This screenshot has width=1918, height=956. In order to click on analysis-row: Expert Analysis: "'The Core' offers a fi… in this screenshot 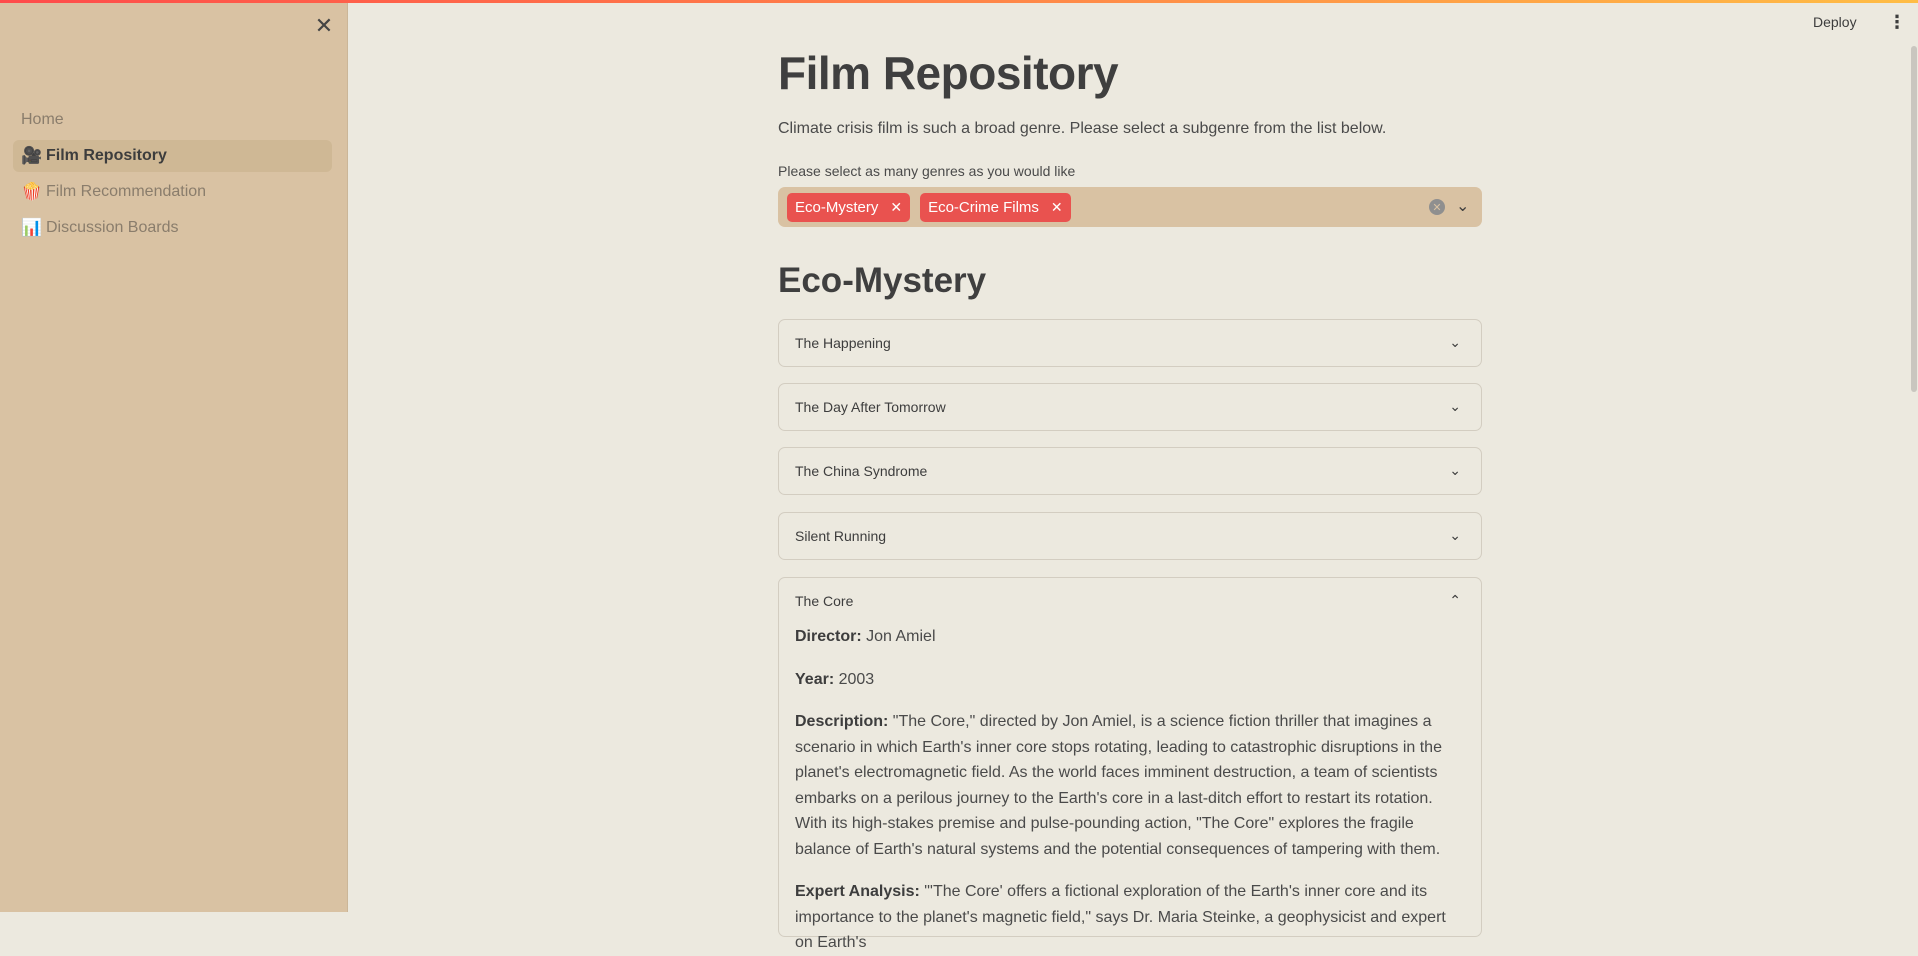, I will do `click(1130, 917)`.